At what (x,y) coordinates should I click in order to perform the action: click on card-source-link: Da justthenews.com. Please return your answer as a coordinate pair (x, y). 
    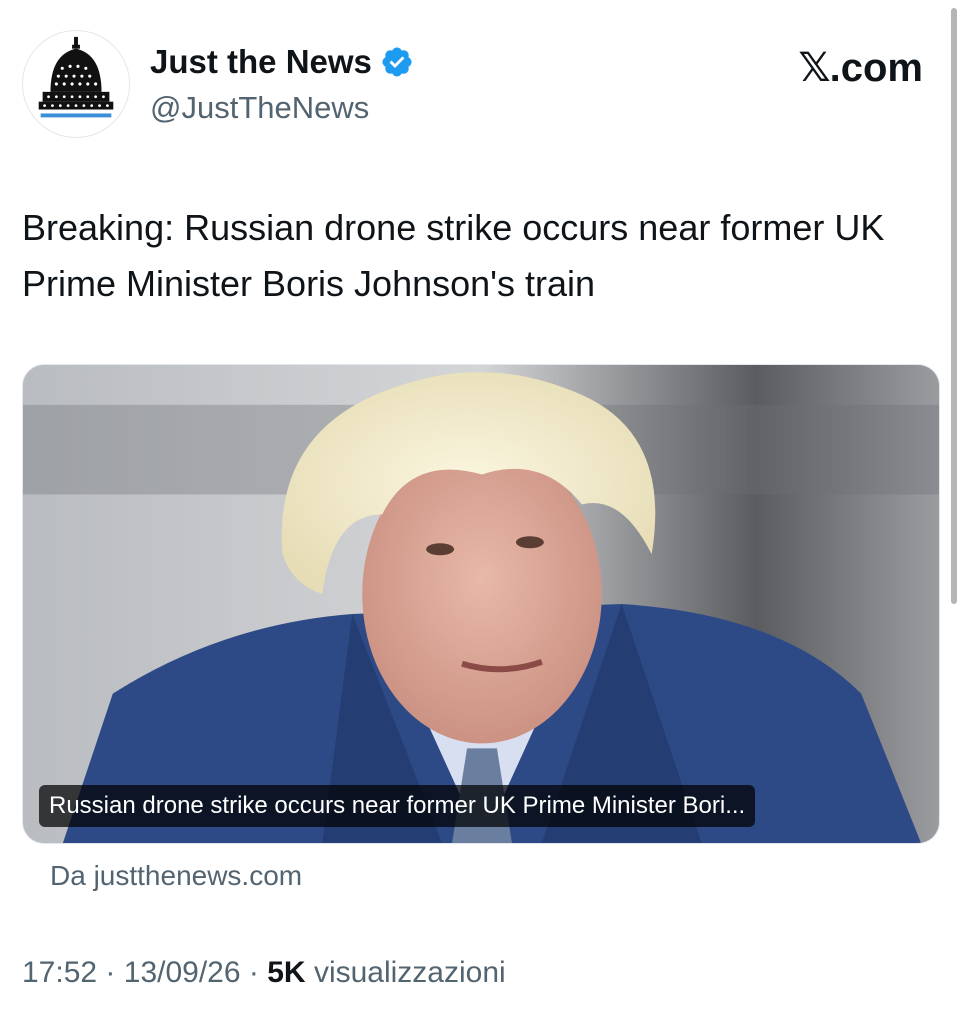
    Looking at the image, I should click on (176, 876).